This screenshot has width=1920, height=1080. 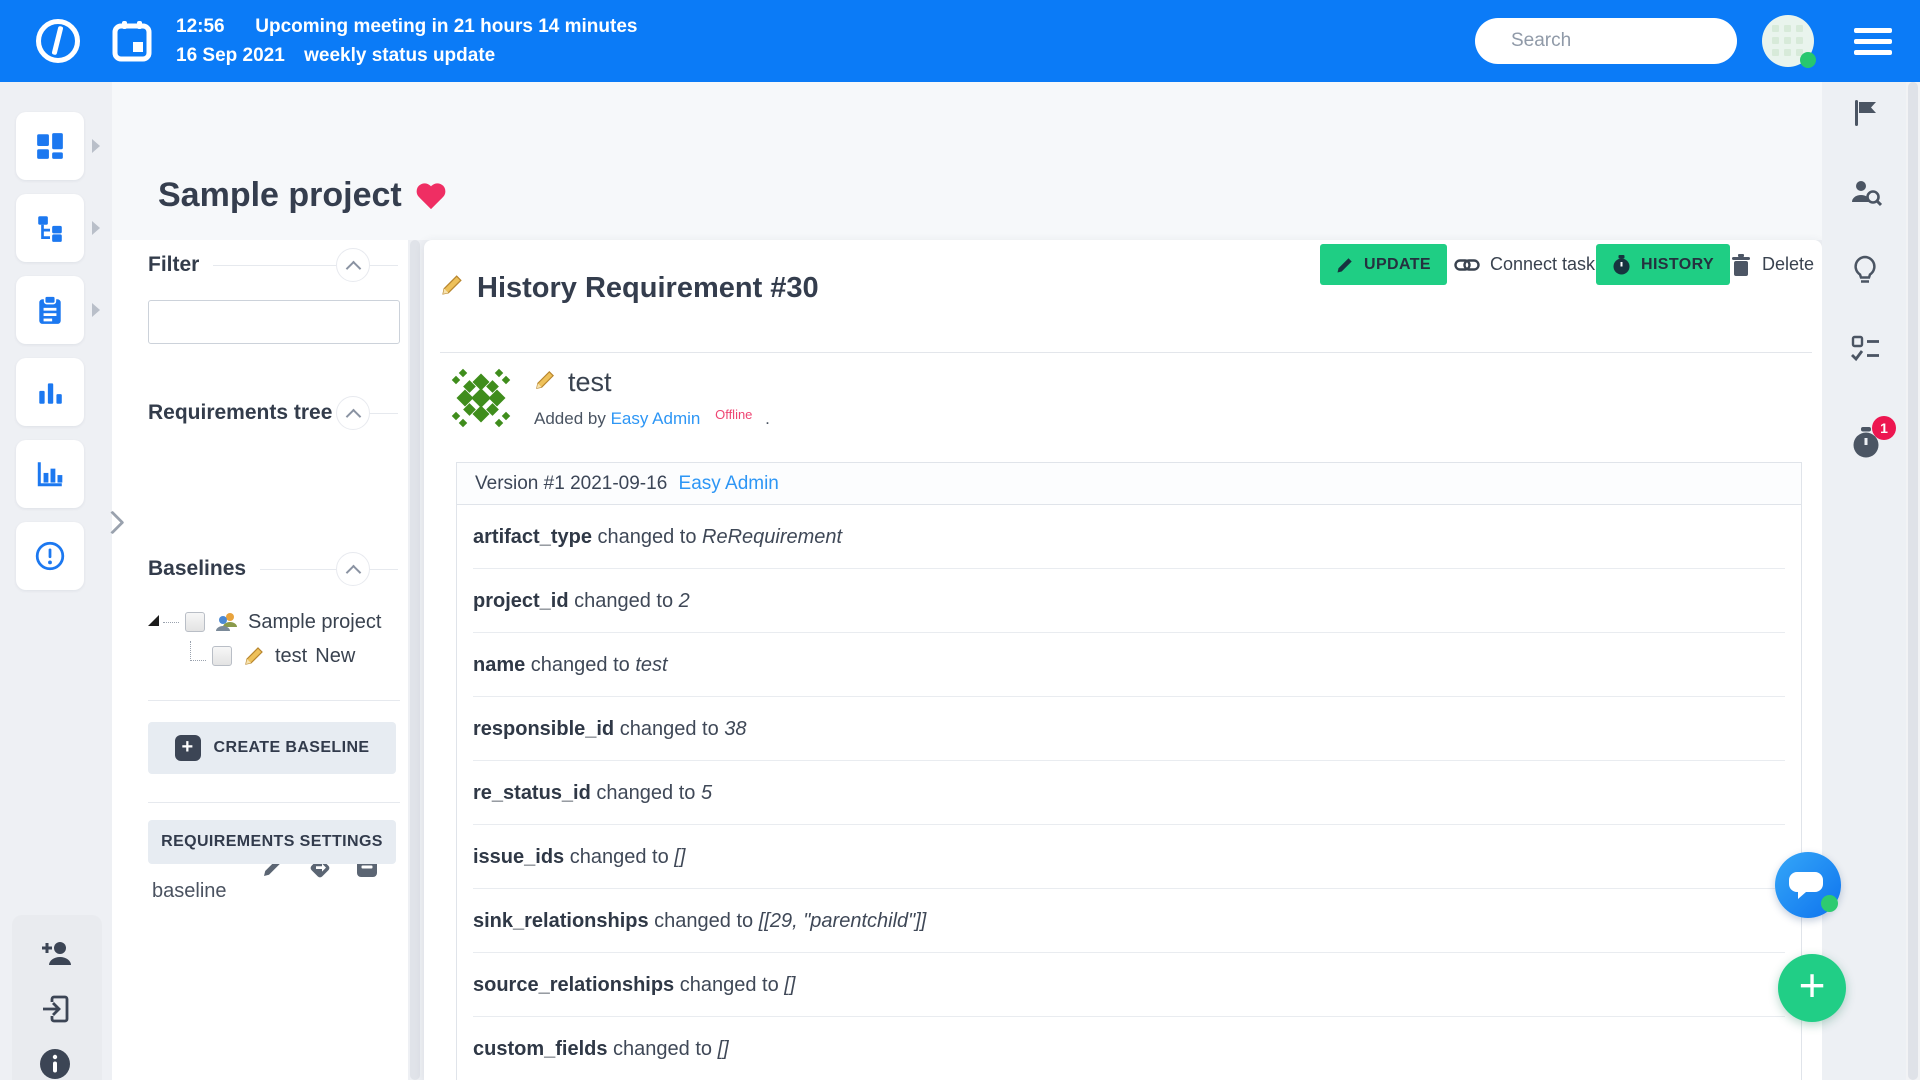 What do you see at coordinates (1129, 537) in the screenshot?
I see `history-change-row: artifact_type changed to ReRequirement` at bounding box center [1129, 537].